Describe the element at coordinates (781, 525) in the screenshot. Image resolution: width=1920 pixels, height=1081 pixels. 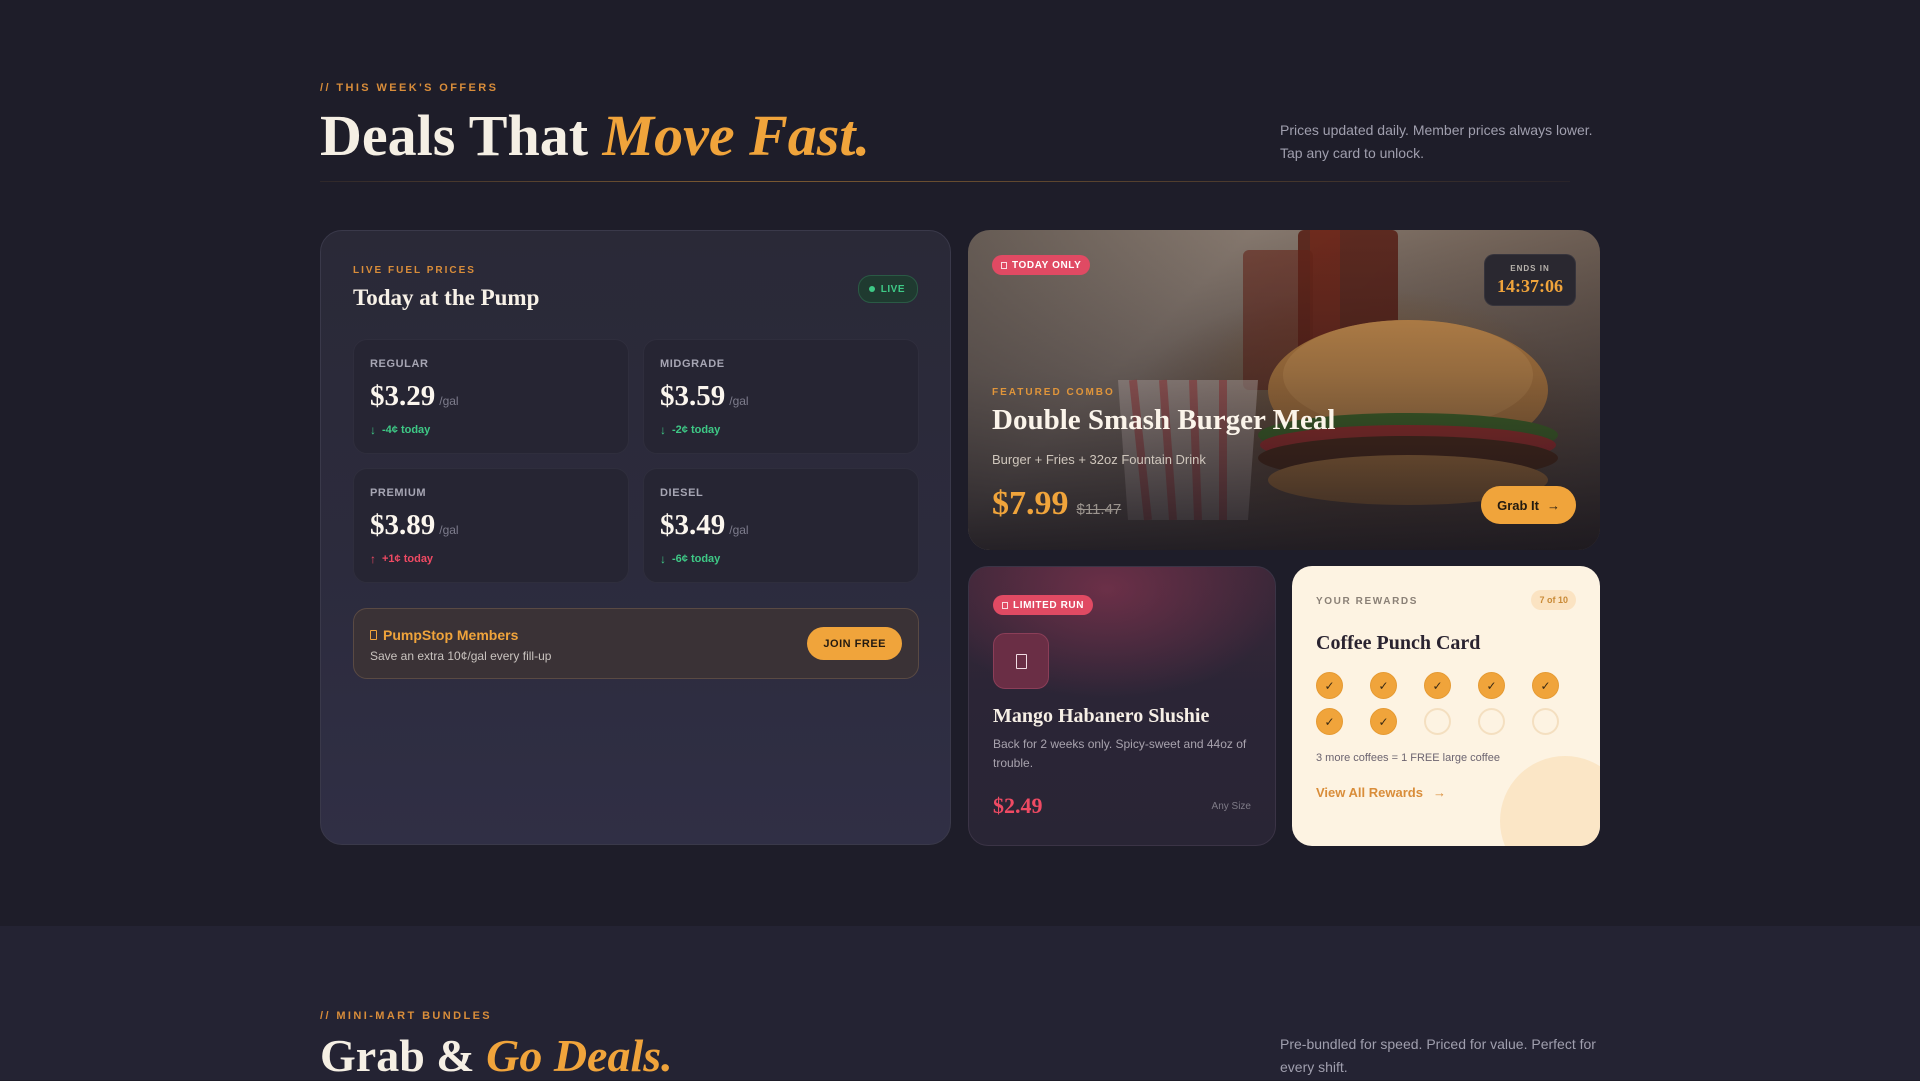
I see `price-tile-diesel: DIESEL $3.49 /gal ↓ -6¢ today` at that location.